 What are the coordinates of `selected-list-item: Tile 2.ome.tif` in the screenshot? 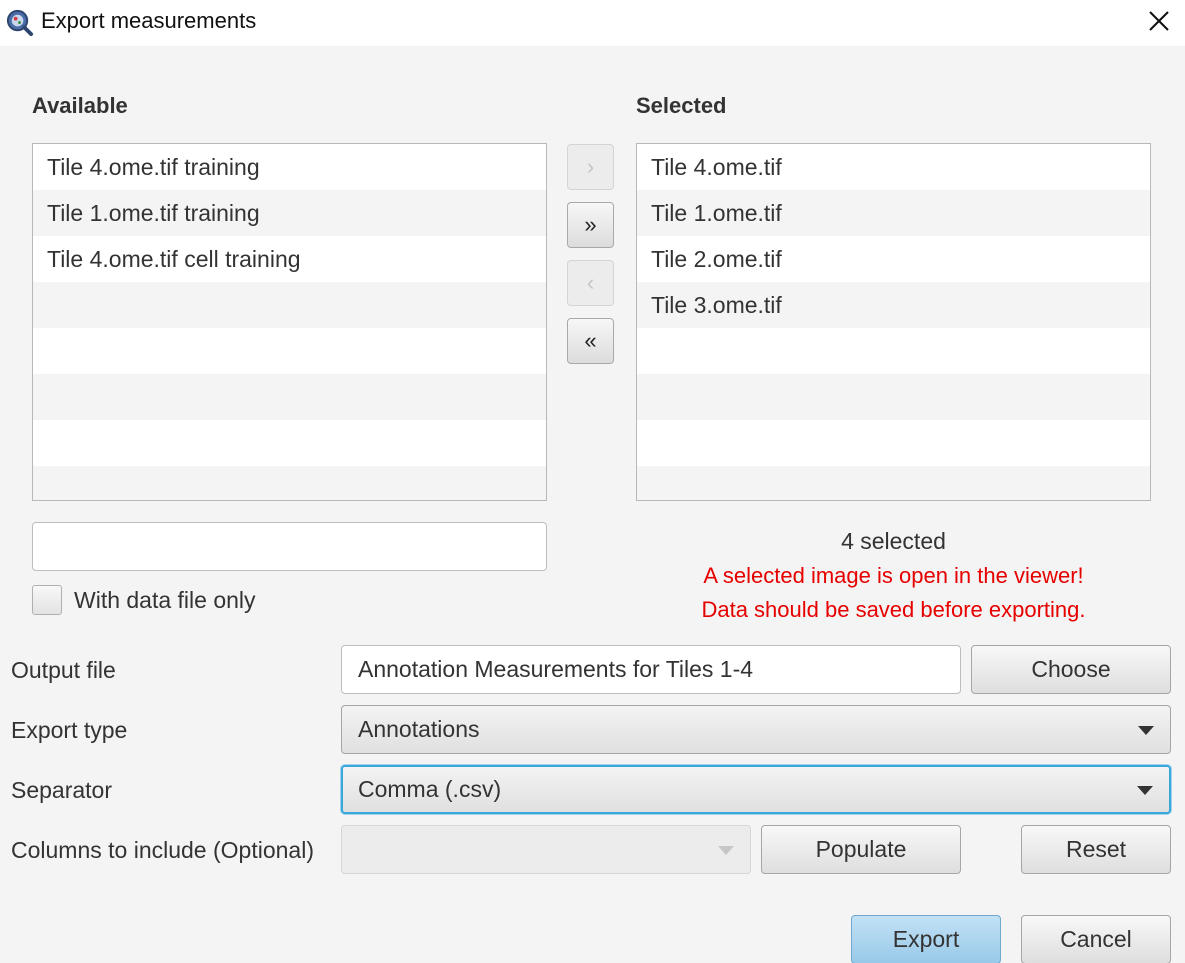 It's located at (893, 259).